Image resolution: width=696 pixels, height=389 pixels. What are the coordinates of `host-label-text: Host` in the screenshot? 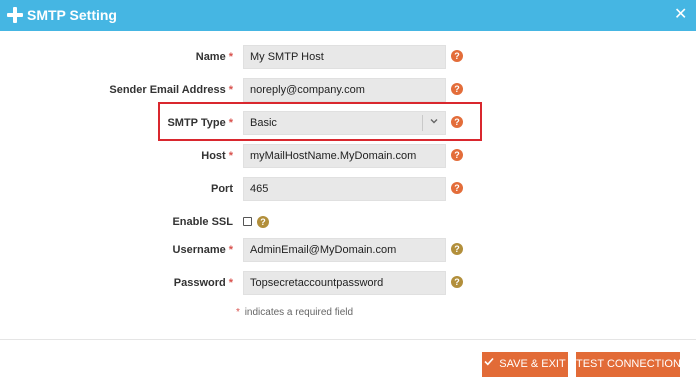 It's located at (213, 156).